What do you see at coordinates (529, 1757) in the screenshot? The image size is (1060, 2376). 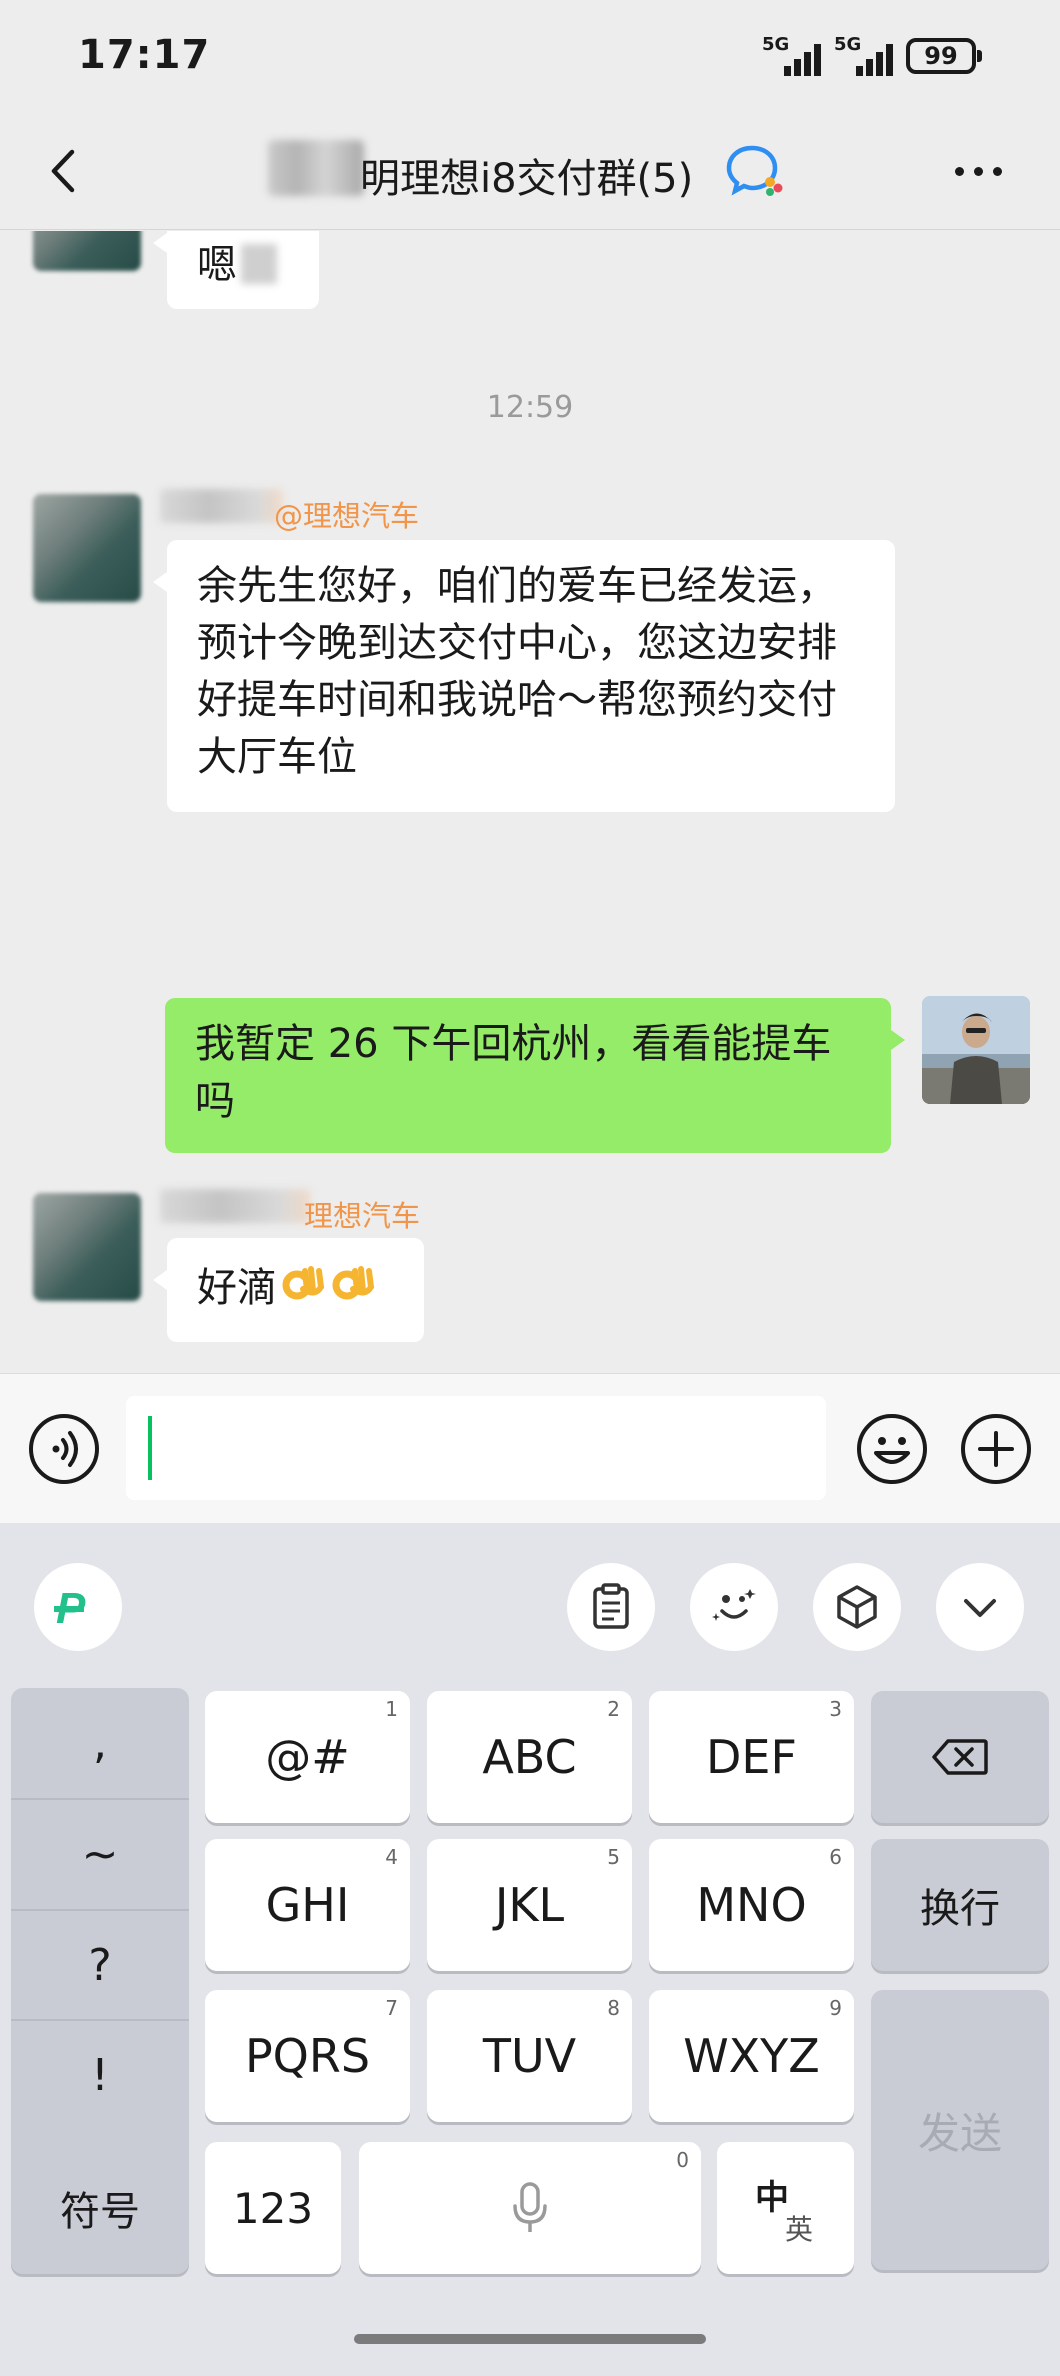 I see `key-2: ABC 2` at bounding box center [529, 1757].